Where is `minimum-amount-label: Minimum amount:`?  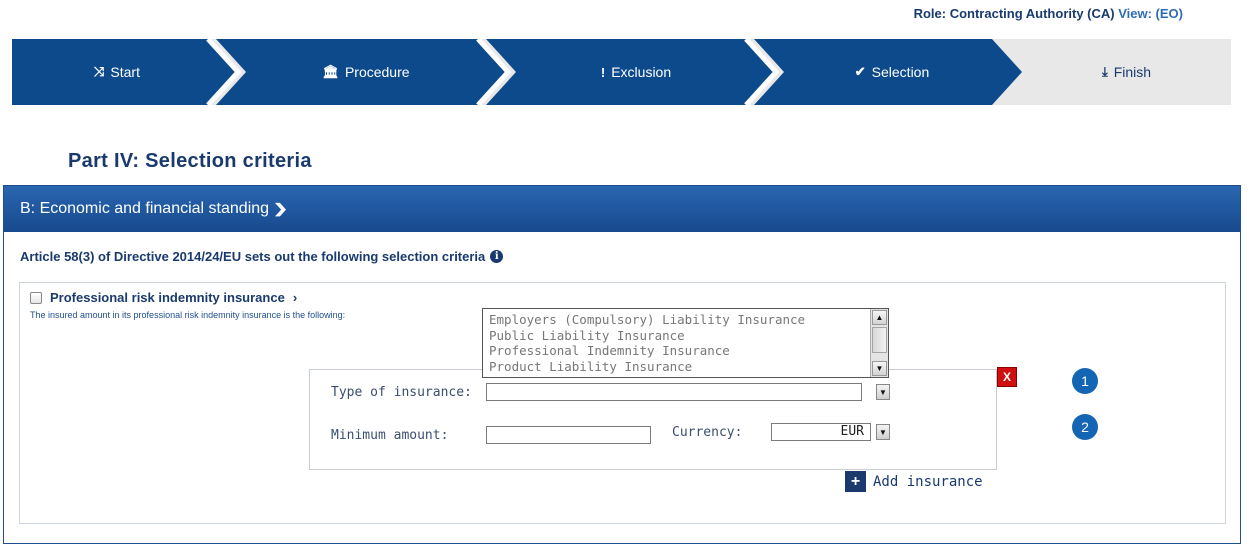 minimum-amount-label: Minimum amount: is located at coordinates (390, 435).